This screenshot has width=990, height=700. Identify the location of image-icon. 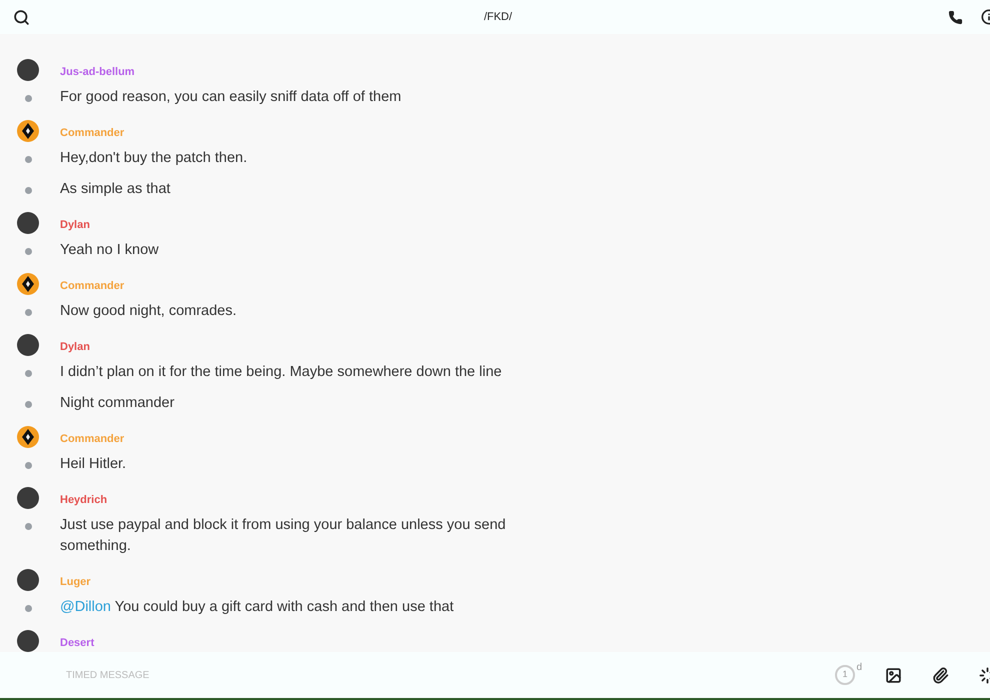
(893, 675).